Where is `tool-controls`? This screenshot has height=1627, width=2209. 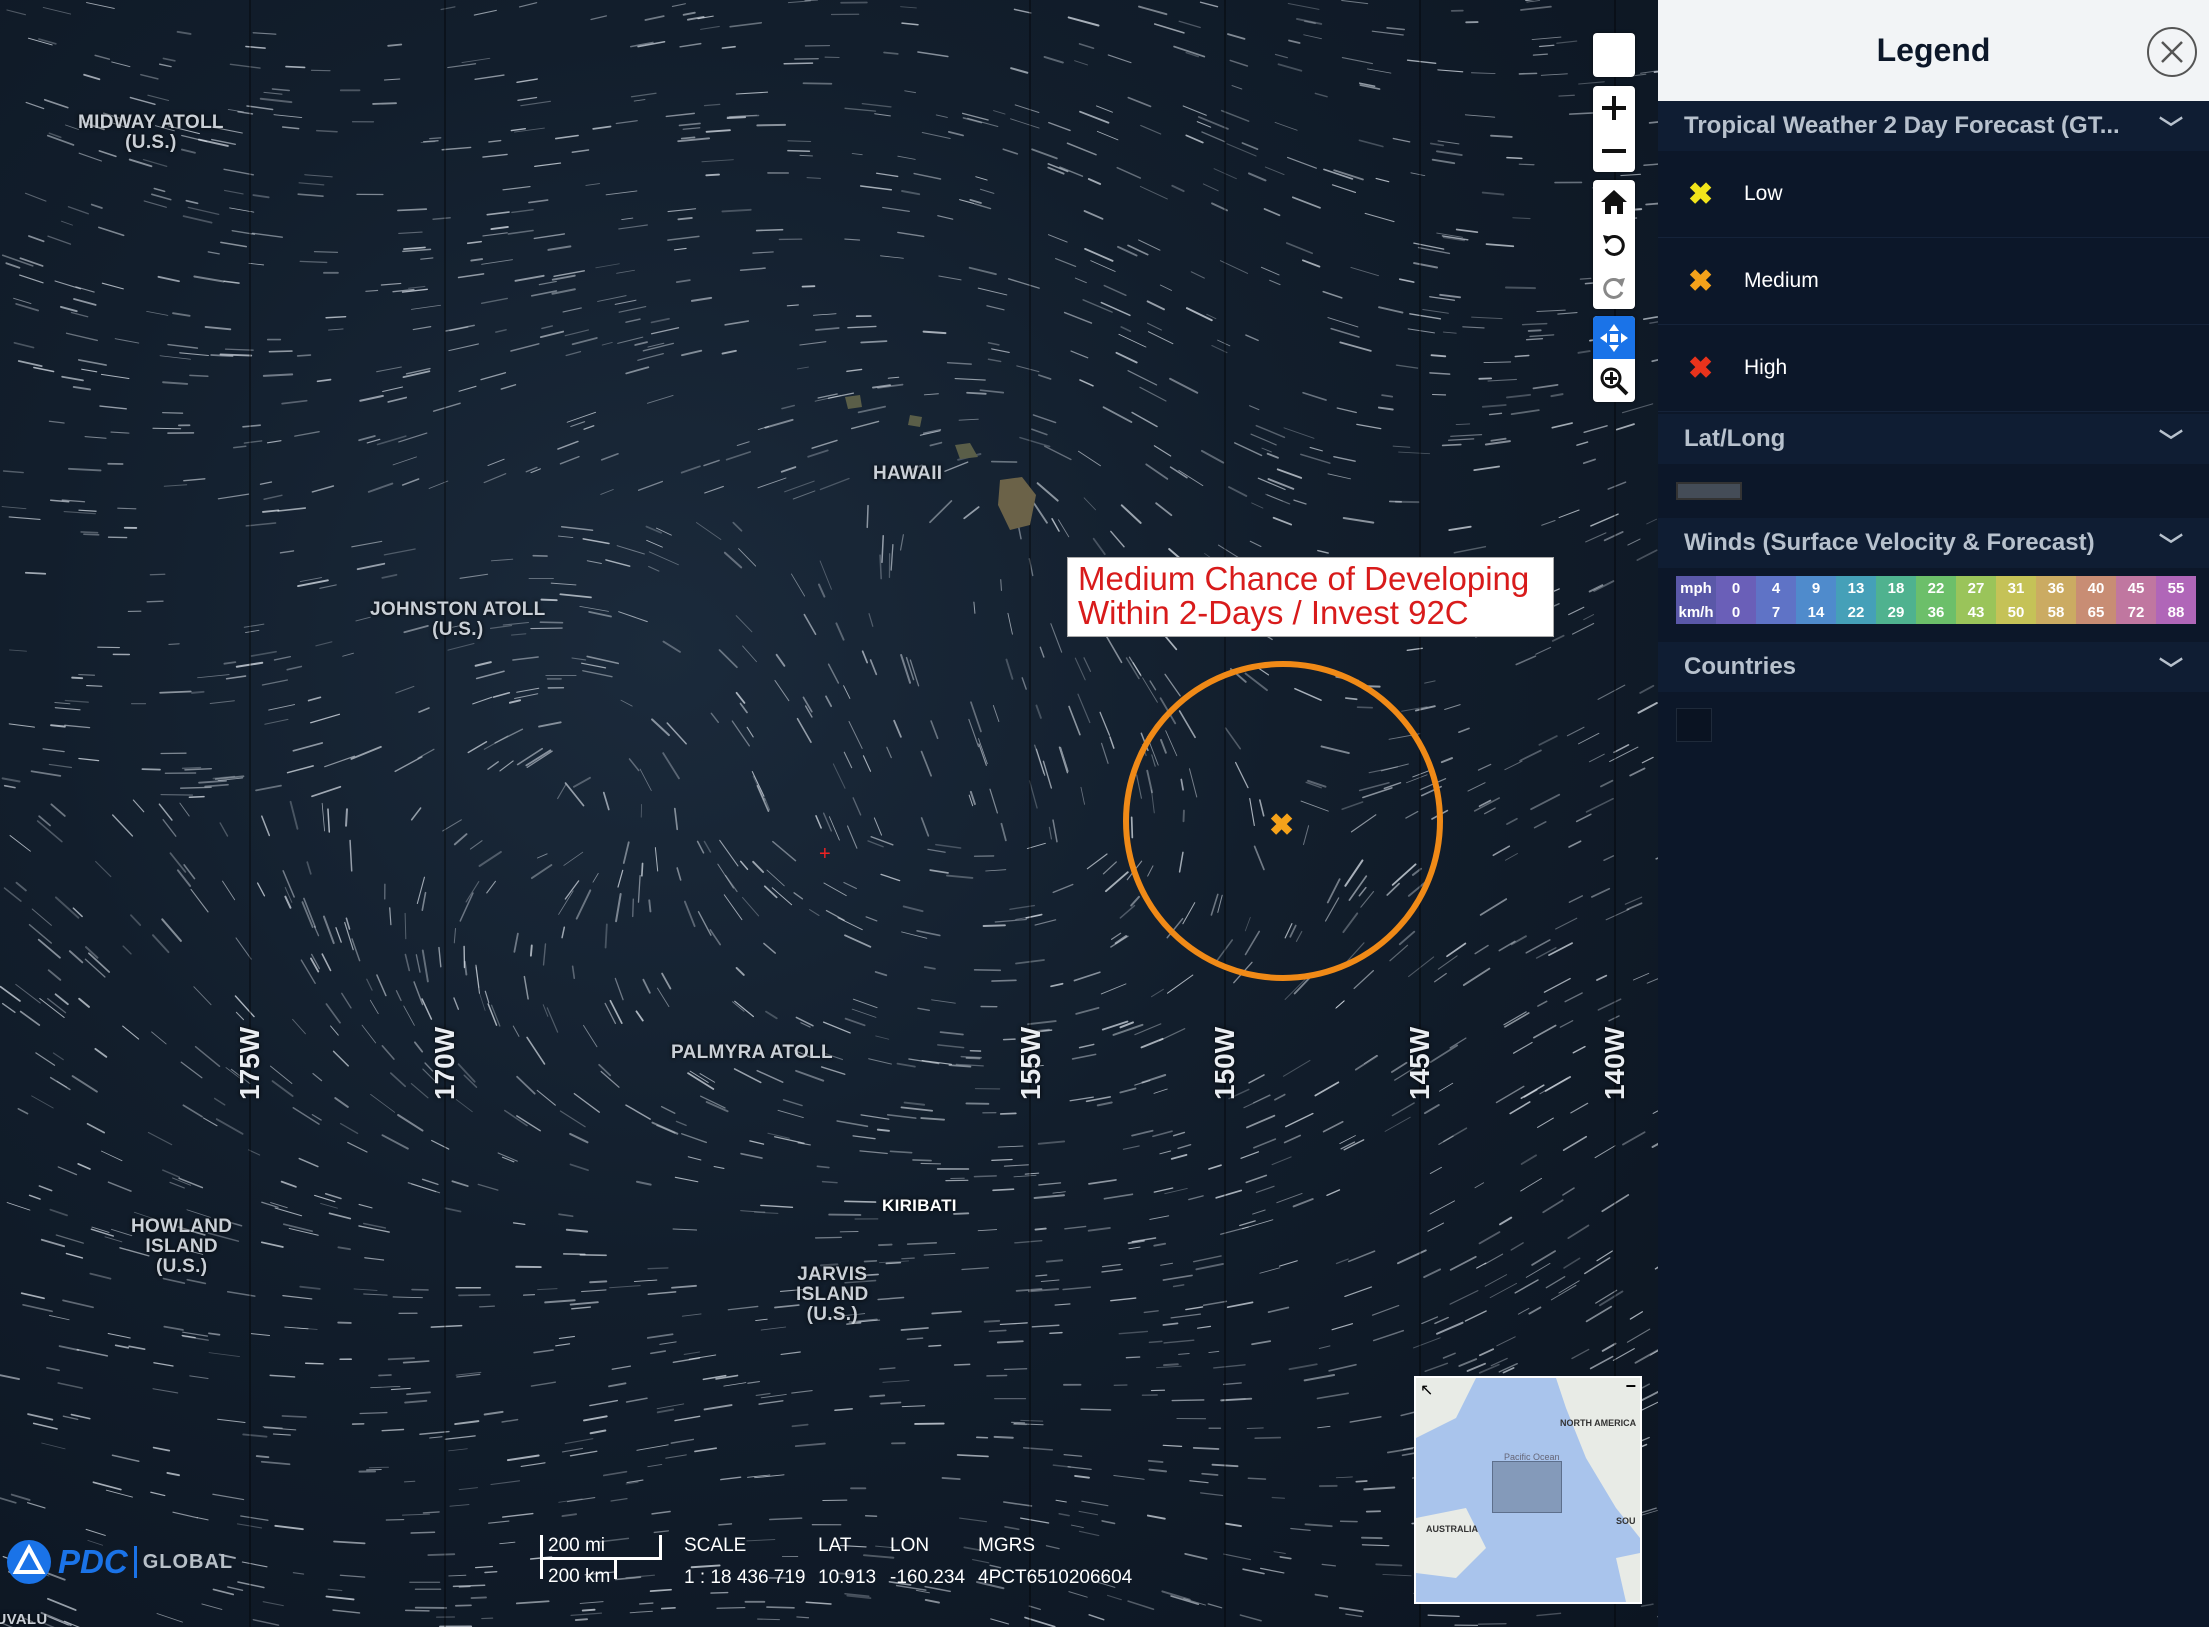
tool-controls is located at coordinates (1614, 359).